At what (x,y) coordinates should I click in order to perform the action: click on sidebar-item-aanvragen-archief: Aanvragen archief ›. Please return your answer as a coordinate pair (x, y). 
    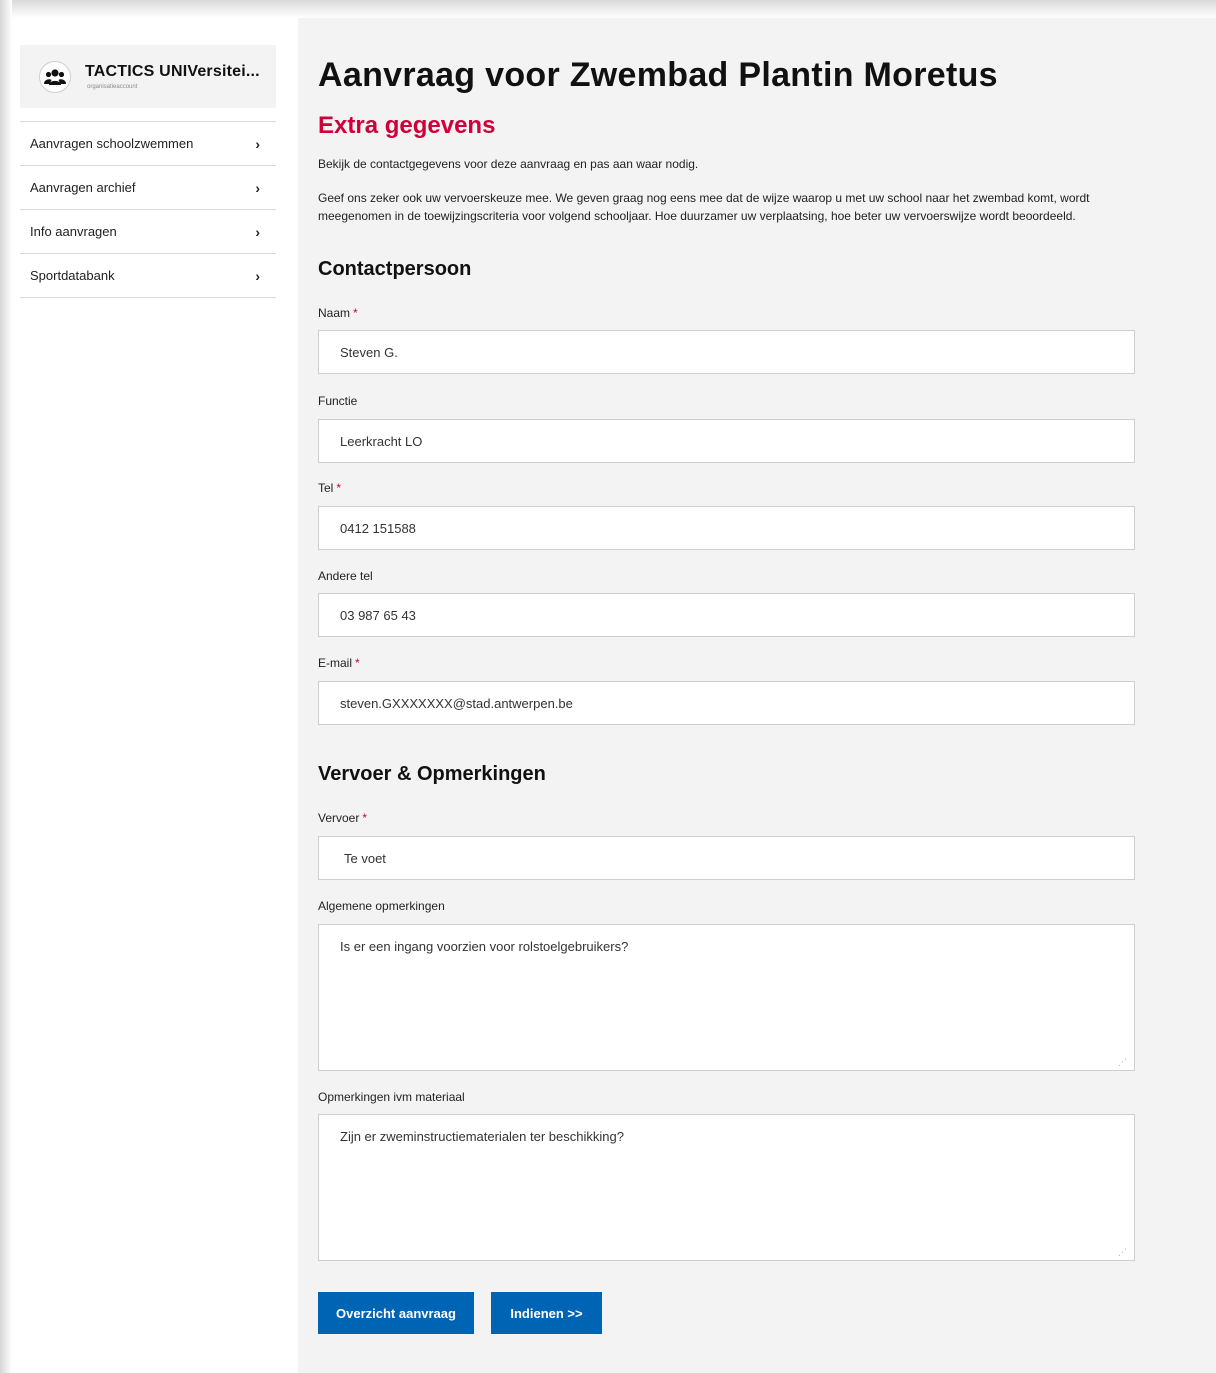
    Looking at the image, I should click on (148, 188).